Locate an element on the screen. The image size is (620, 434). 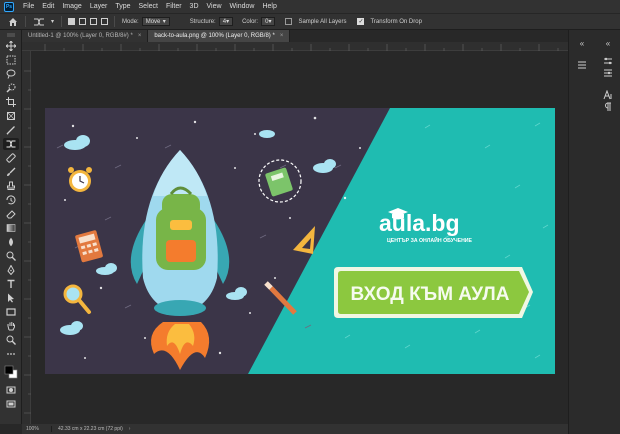
sample-all-layers-checkbox is located at coordinates (289, 21).